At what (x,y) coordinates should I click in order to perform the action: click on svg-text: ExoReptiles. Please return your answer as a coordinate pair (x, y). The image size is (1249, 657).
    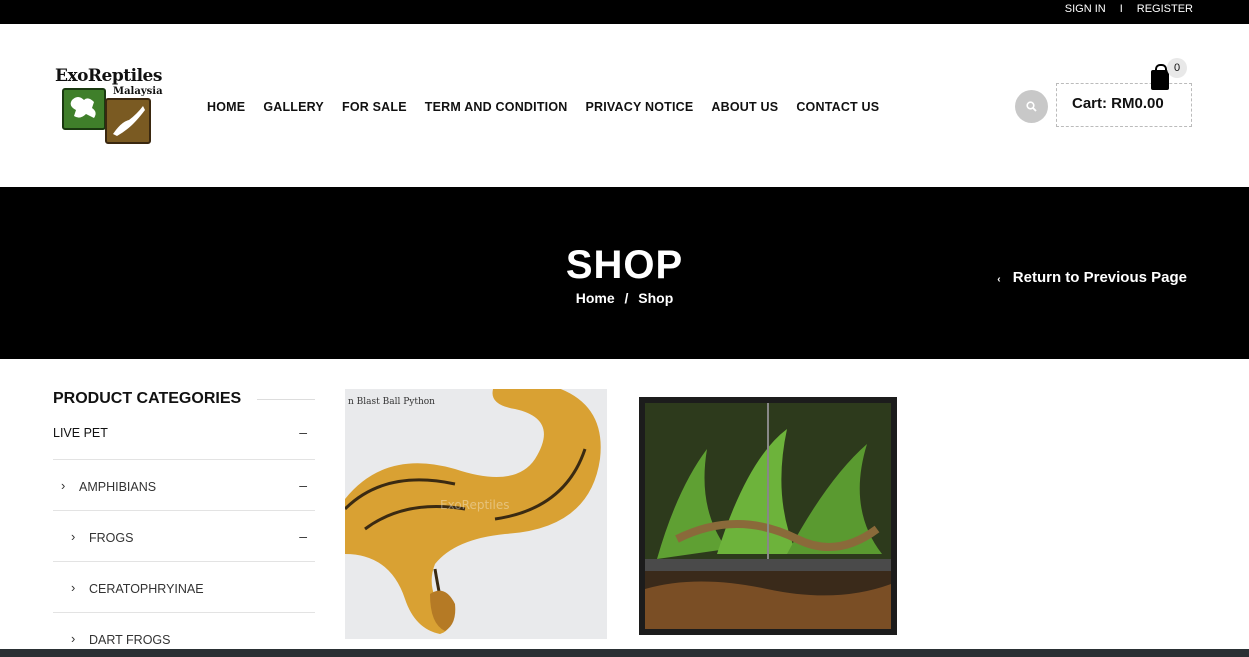
    Looking at the image, I should click on (474, 505).